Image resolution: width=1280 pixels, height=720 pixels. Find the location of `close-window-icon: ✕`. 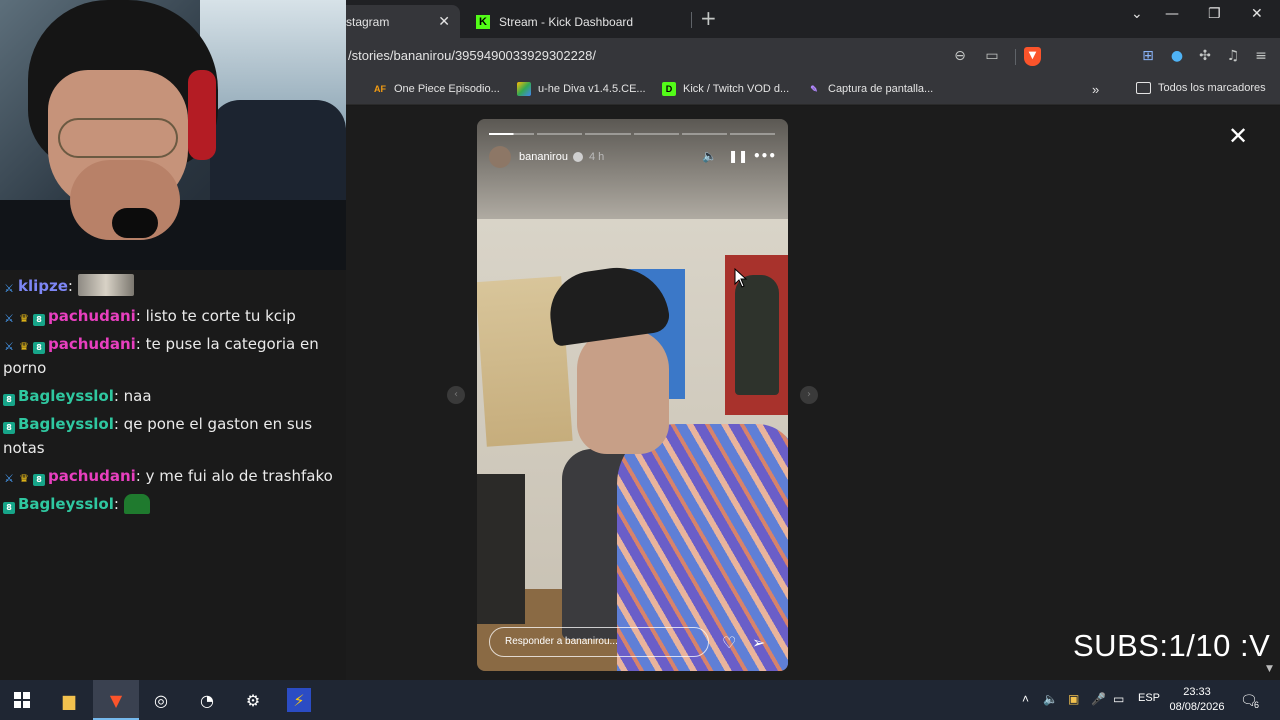

close-window-icon: ✕ is located at coordinates (1257, 14).